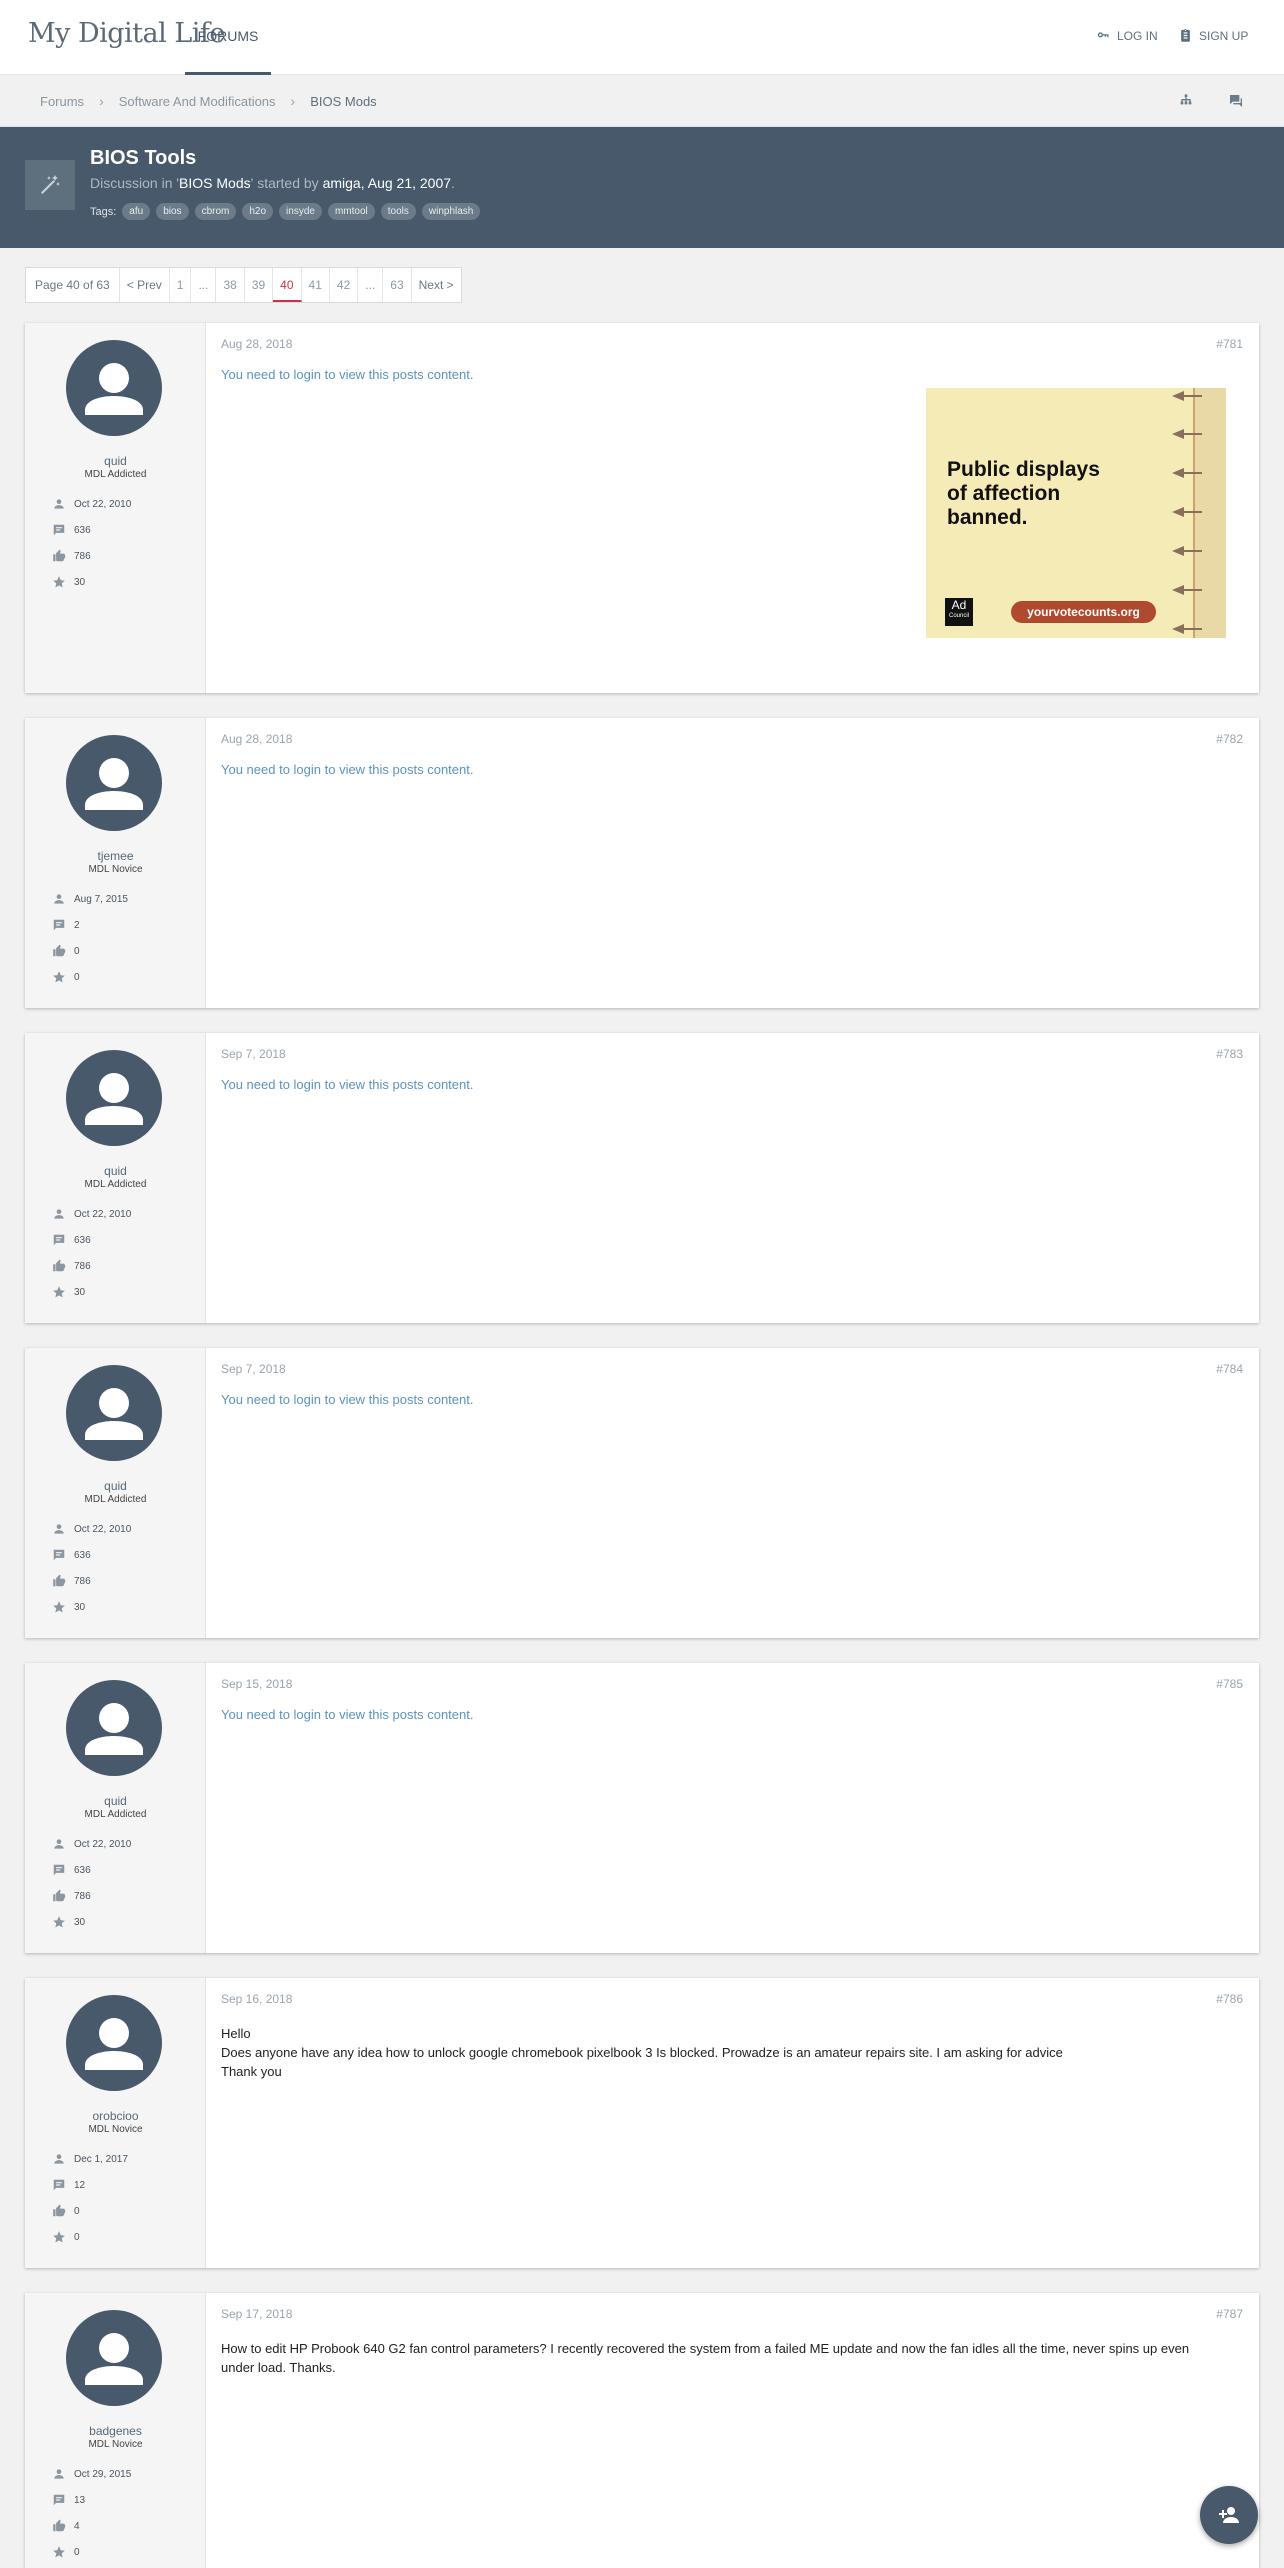 The height and width of the screenshot is (2568, 1284). What do you see at coordinates (300, 211) in the screenshot?
I see `tag-insyde: insyde` at bounding box center [300, 211].